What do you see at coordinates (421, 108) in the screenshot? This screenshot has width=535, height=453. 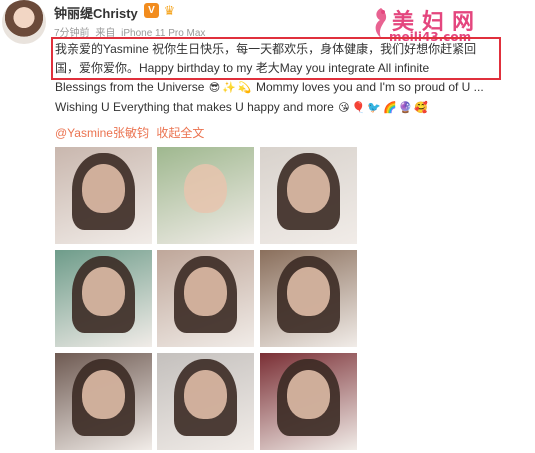 I see `smiling-hearts-emoji-icon: 🥰` at bounding box center [421, 108].